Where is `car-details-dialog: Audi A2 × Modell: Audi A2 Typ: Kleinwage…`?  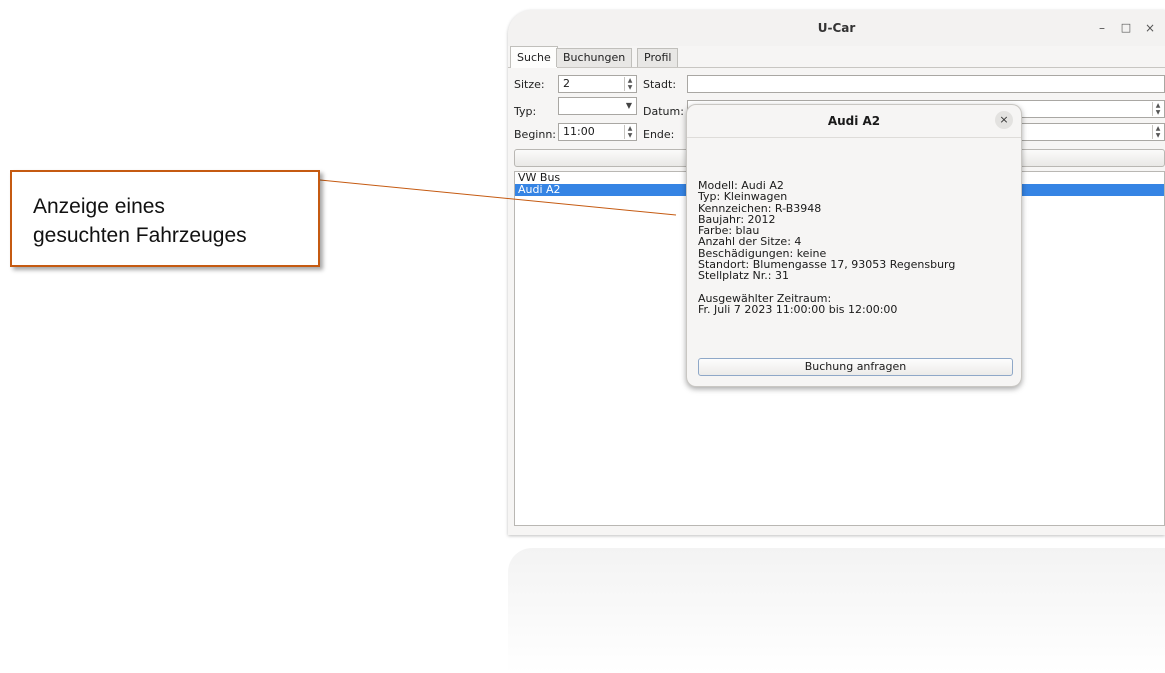
car-details-dialog: Audi A2 × Modell: Audi A2 Typ: Kleinwage… is located at coordinates (854, 245).